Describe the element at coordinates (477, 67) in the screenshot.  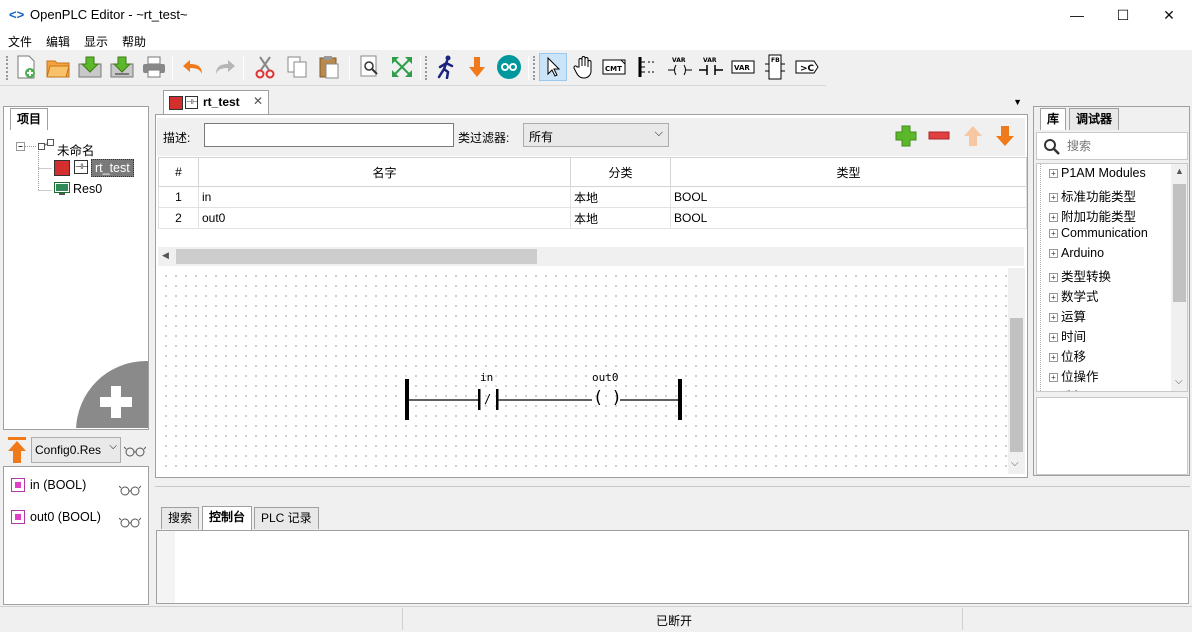
I see `transfer-program-icon` at that location.